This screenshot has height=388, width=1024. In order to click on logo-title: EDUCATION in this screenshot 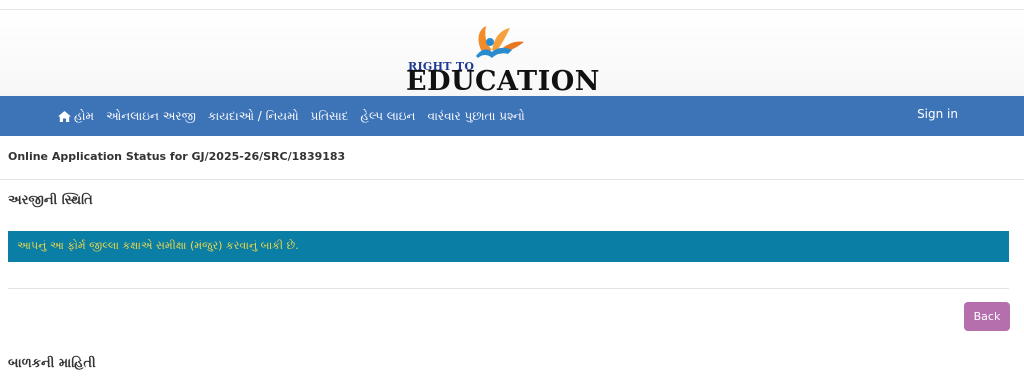, I will do `click(503, 81)`.